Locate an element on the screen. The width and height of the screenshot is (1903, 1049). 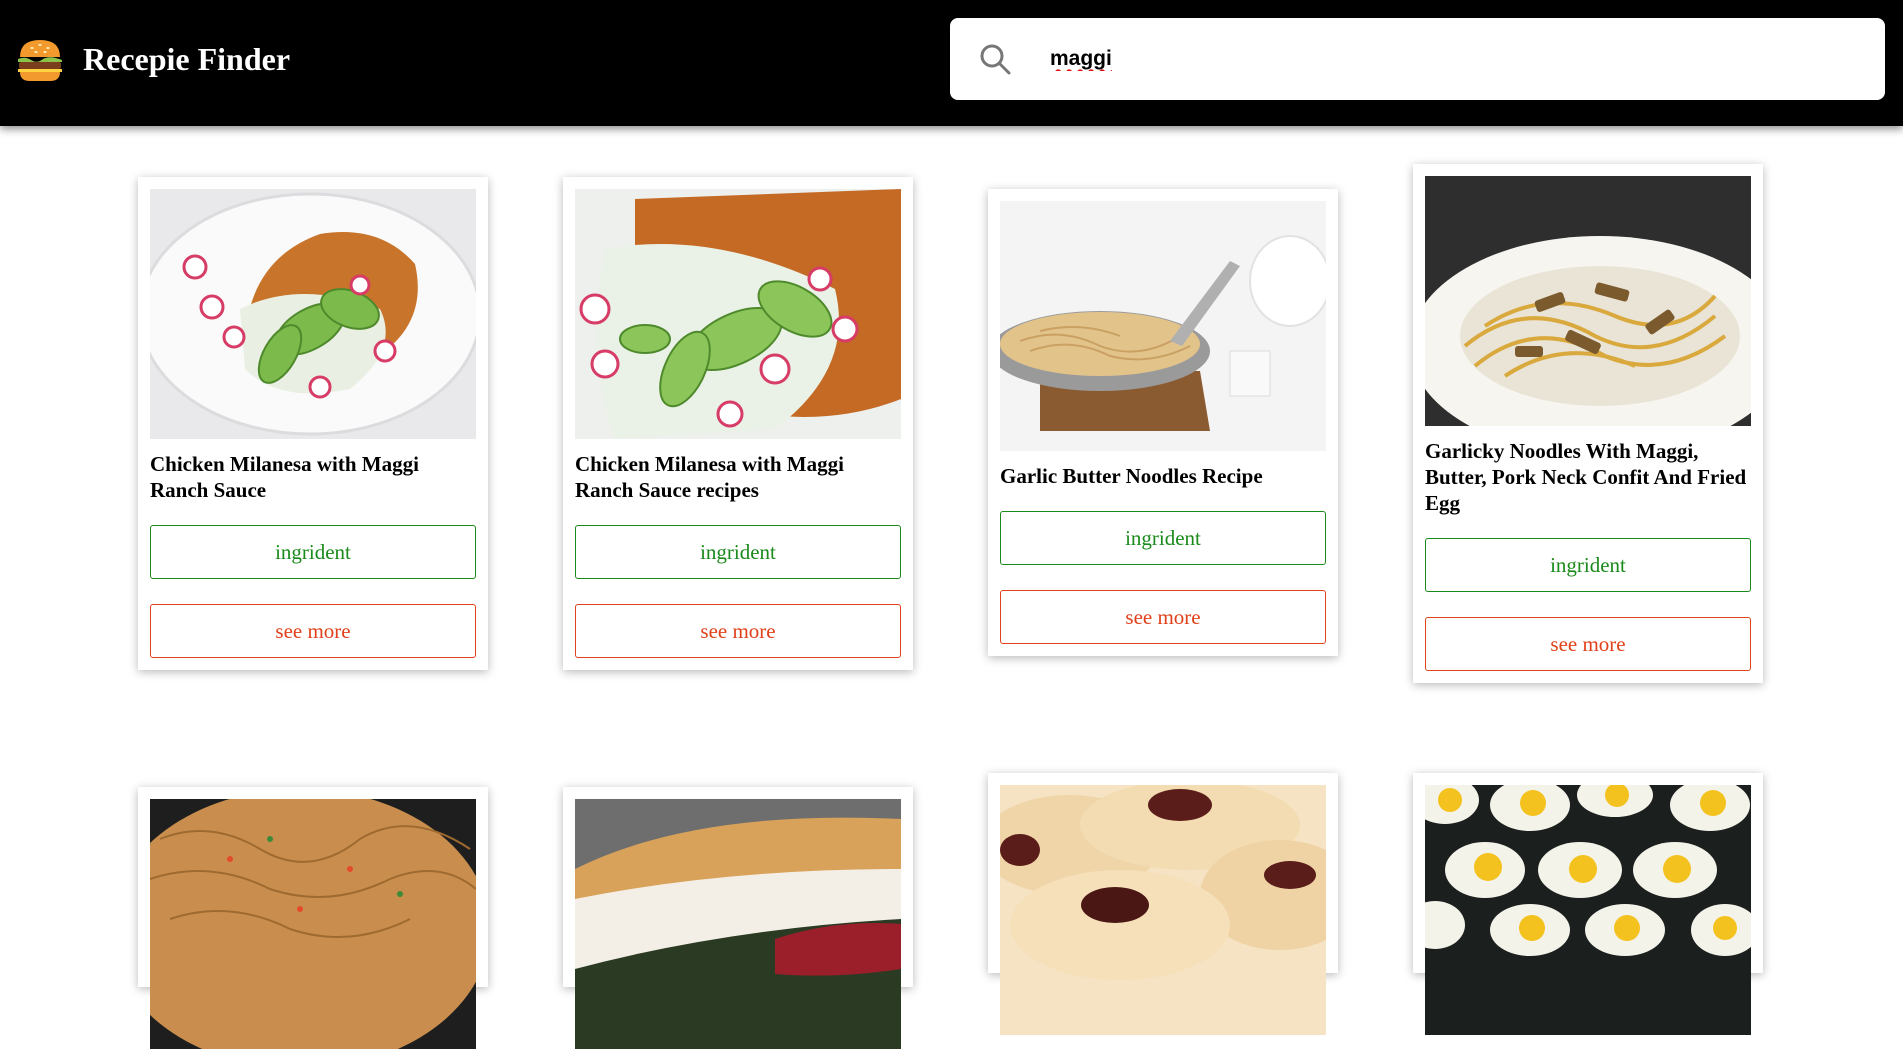
search-input is located at coordinates (1450, 59).